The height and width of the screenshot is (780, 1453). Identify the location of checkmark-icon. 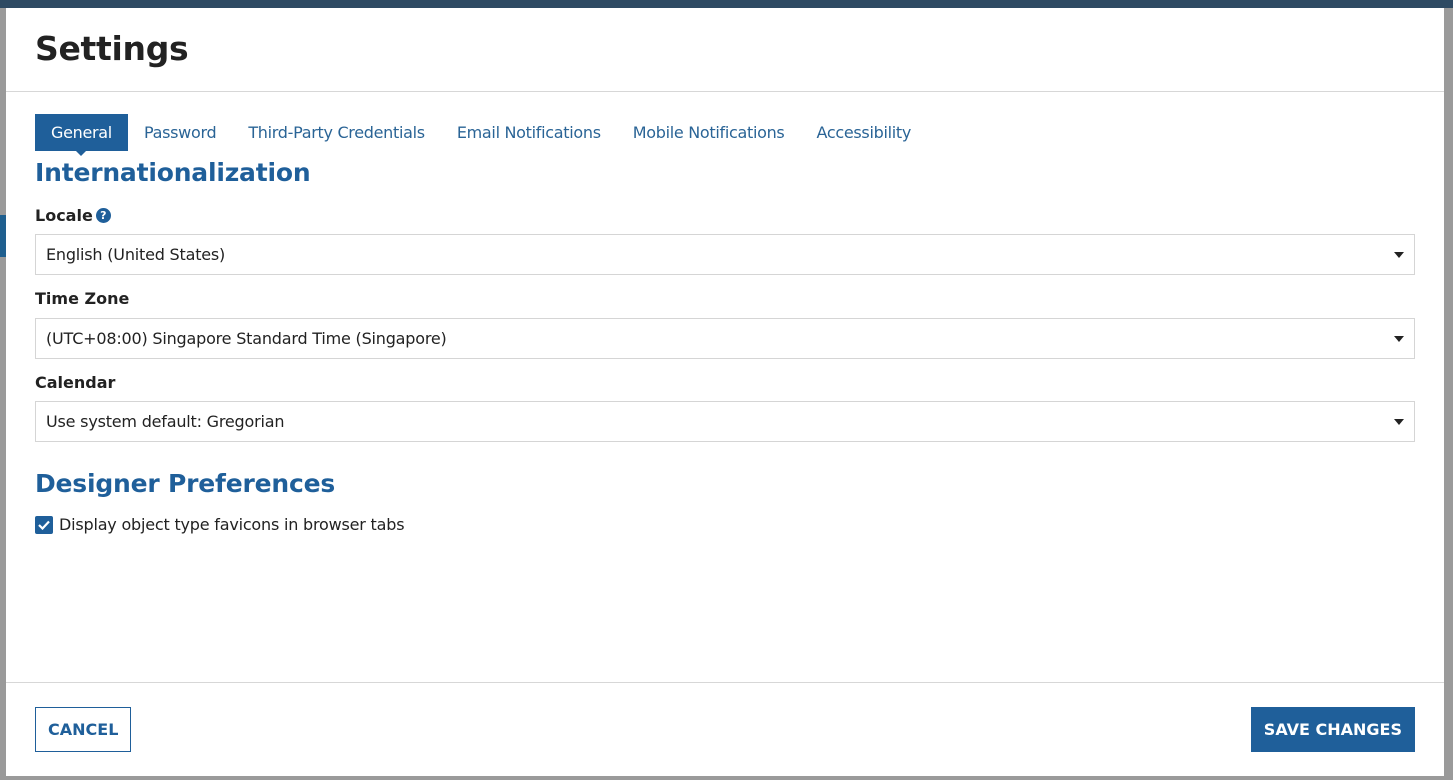
(44, 525).